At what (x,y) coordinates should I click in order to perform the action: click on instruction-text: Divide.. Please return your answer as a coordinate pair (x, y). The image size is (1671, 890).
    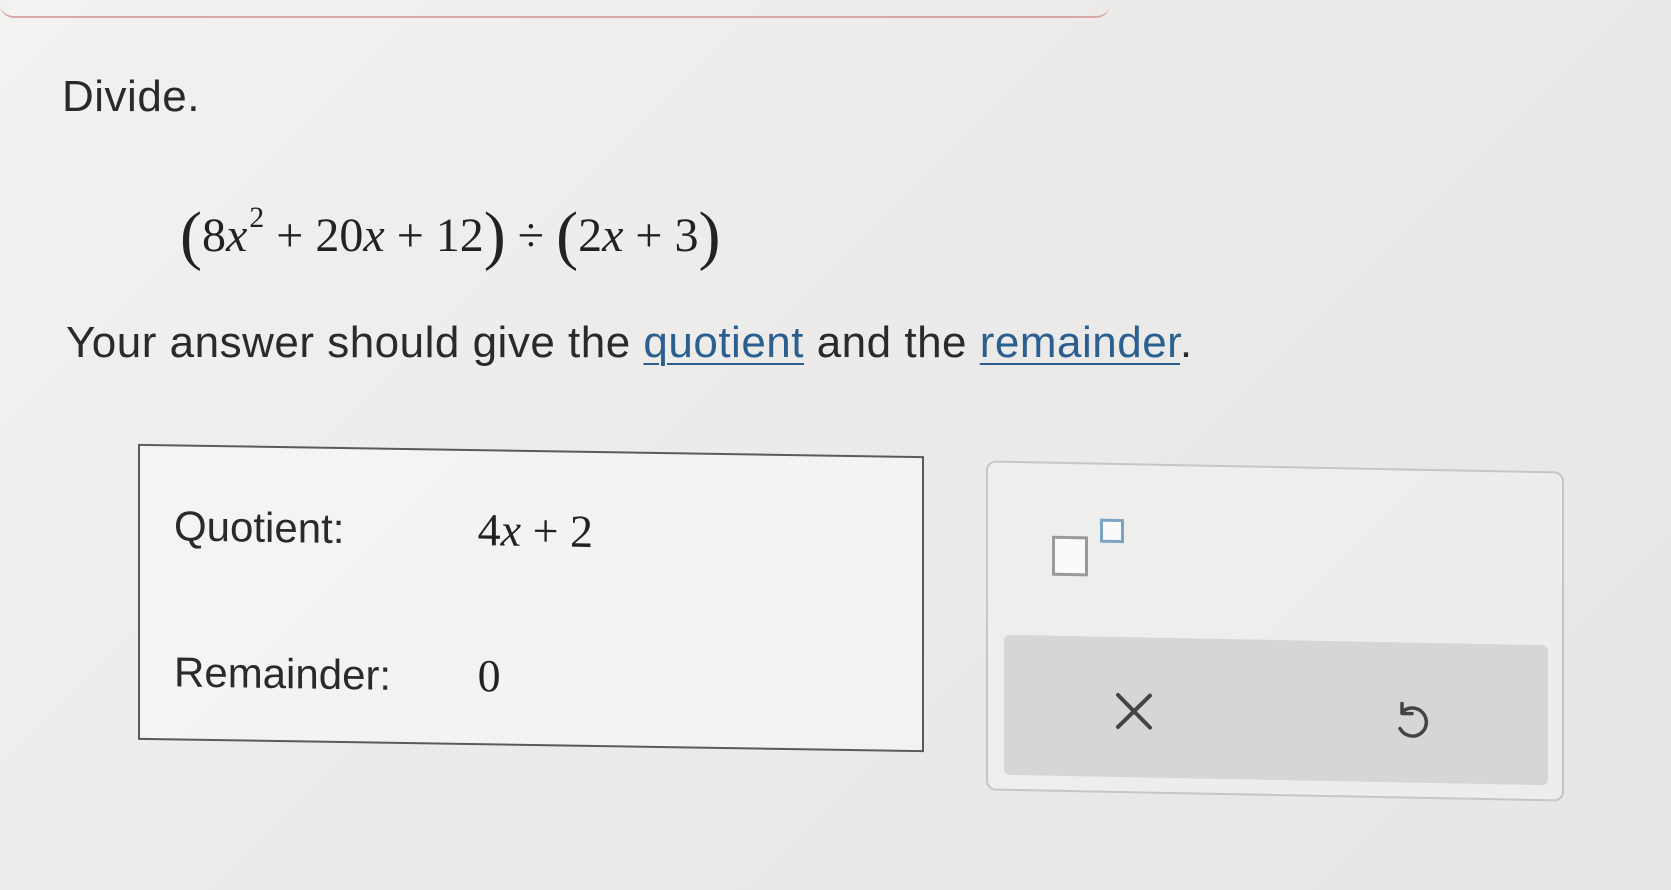
    Looking at the image, I should click on (131, 96).